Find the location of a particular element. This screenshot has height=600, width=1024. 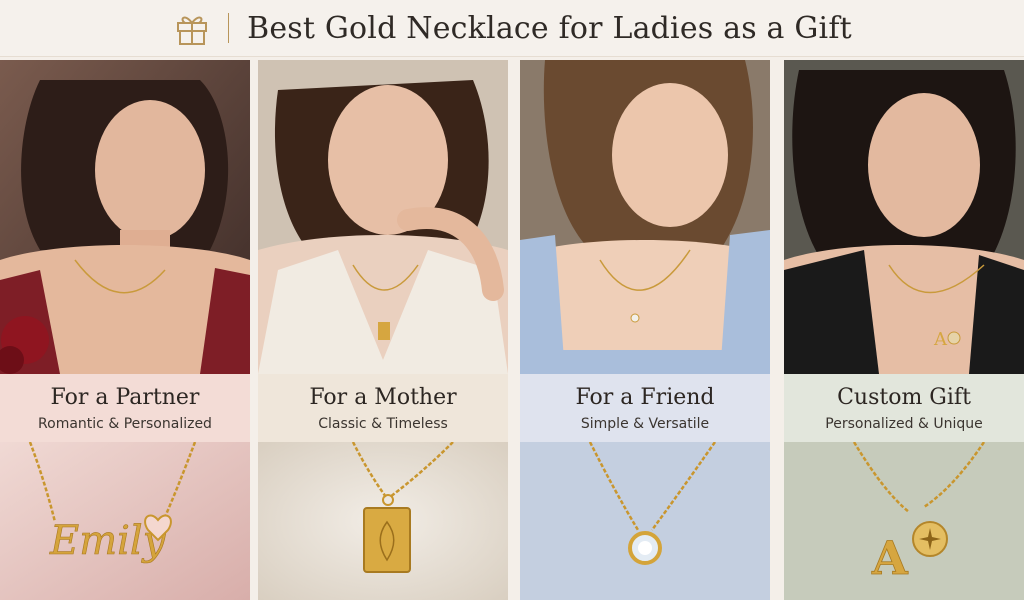

card-subtitle: Simple & Versatile is located at coordinates (645, 423).